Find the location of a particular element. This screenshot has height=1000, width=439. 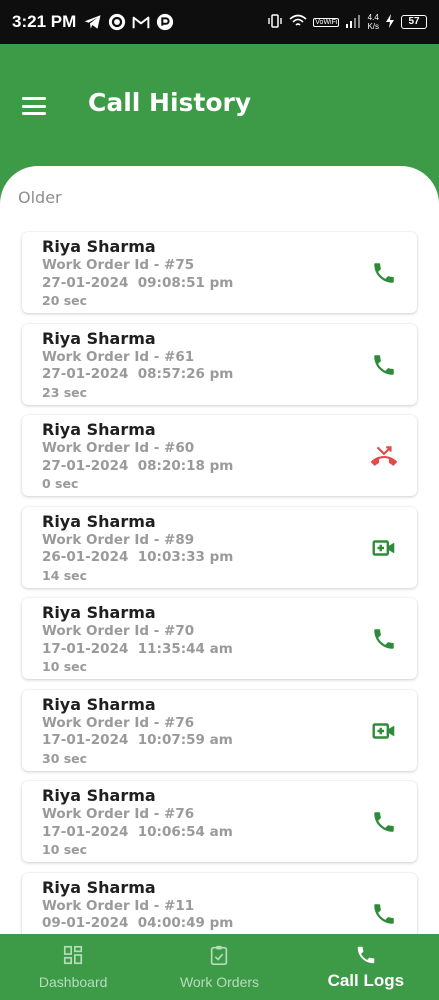

net-speed-value: 4.4 is located at coordinates (373, 17).